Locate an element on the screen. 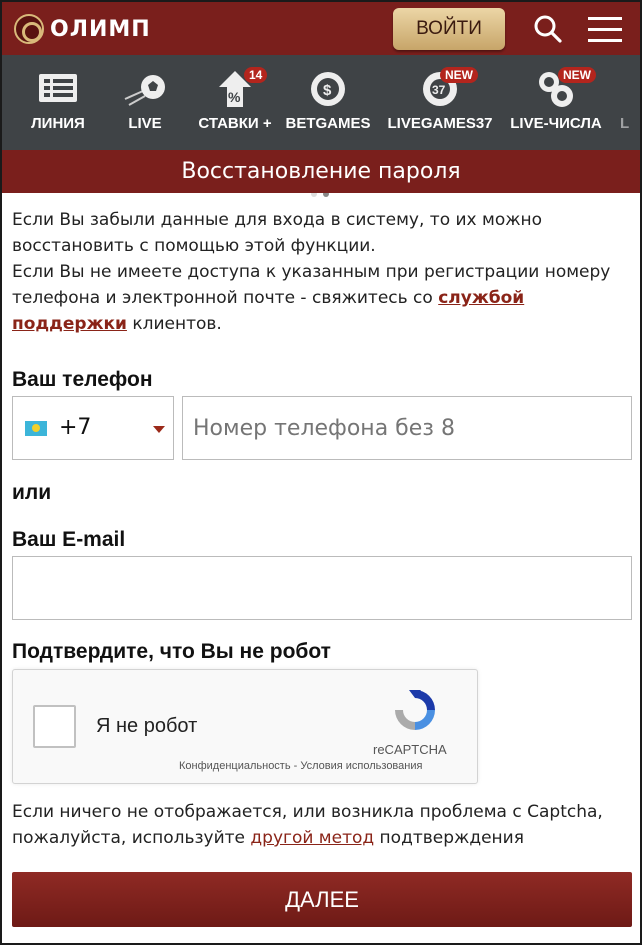  nav-item-livegames37: 37 NEW LIVEGAMES37 is located at coordinates (440, 96).